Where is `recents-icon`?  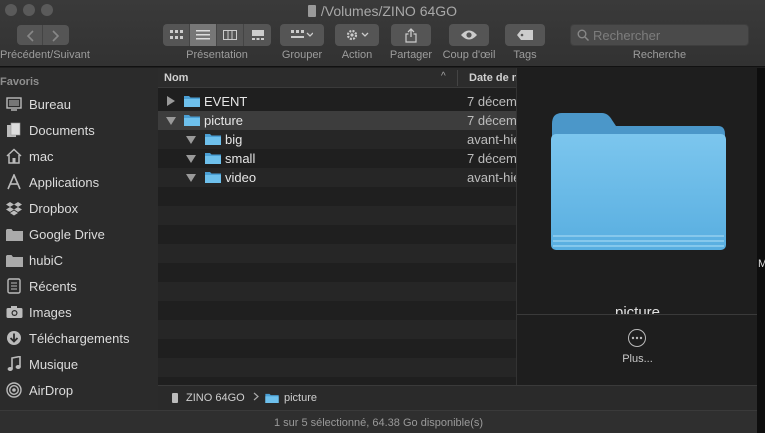 recents-icon is located at coordinates (14, 286).